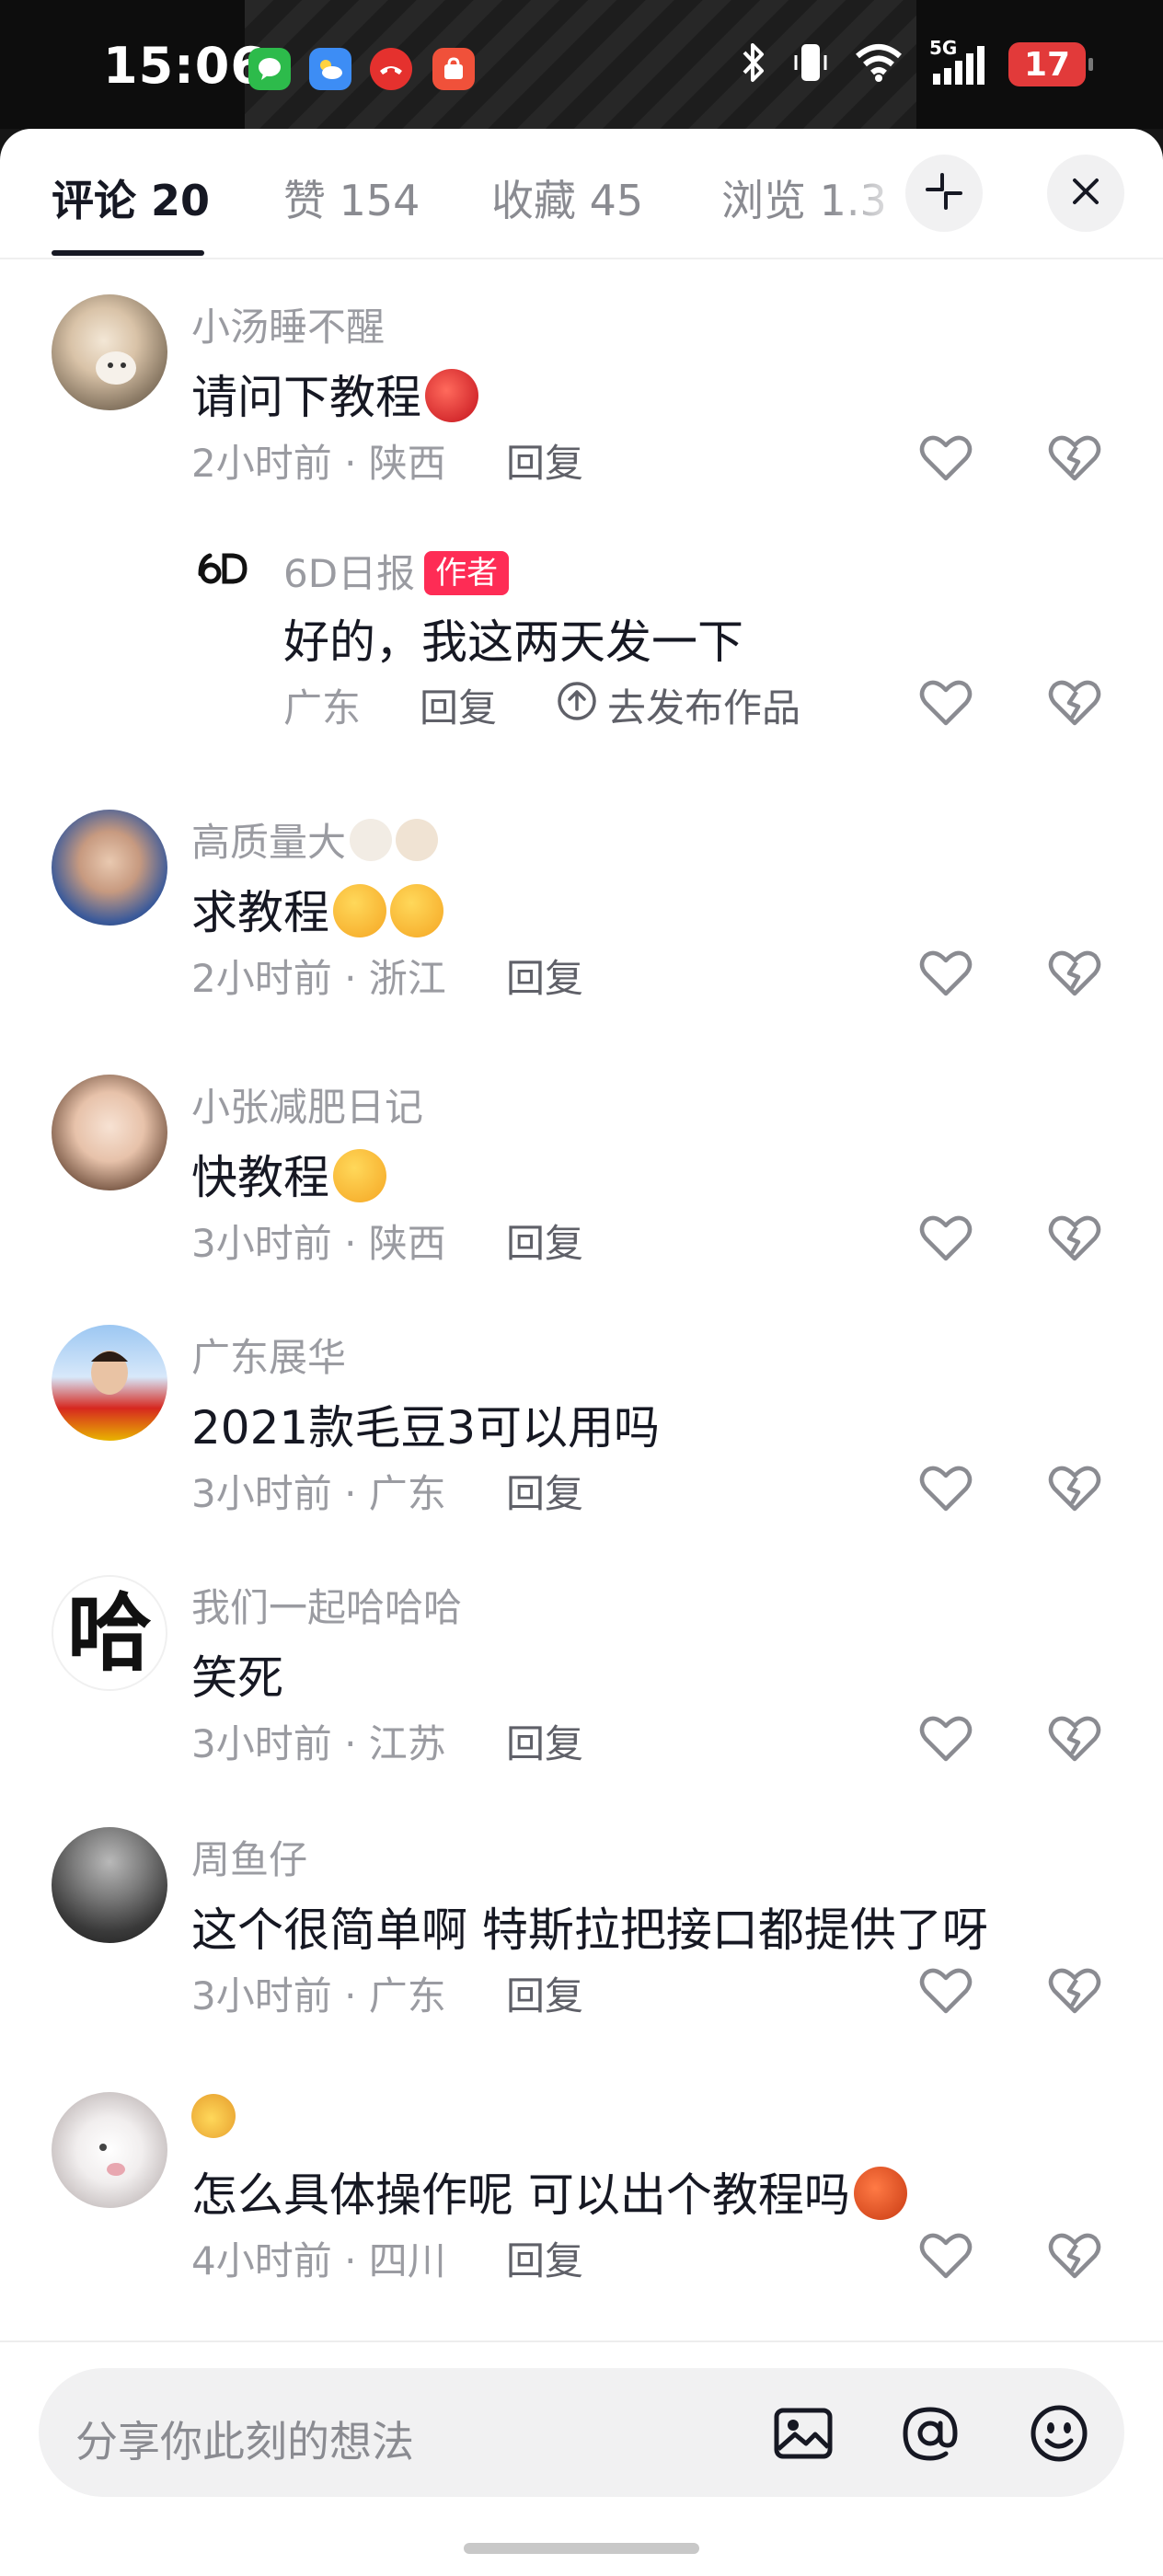 The width and height of the screenshot is (1163, 2576). What do you see at coordinates (581, 929) in the screenshot?
I see `comment-item: 高质量大 求教程 2小时前 · 浙江 回复` at bounding box center [581, 929].